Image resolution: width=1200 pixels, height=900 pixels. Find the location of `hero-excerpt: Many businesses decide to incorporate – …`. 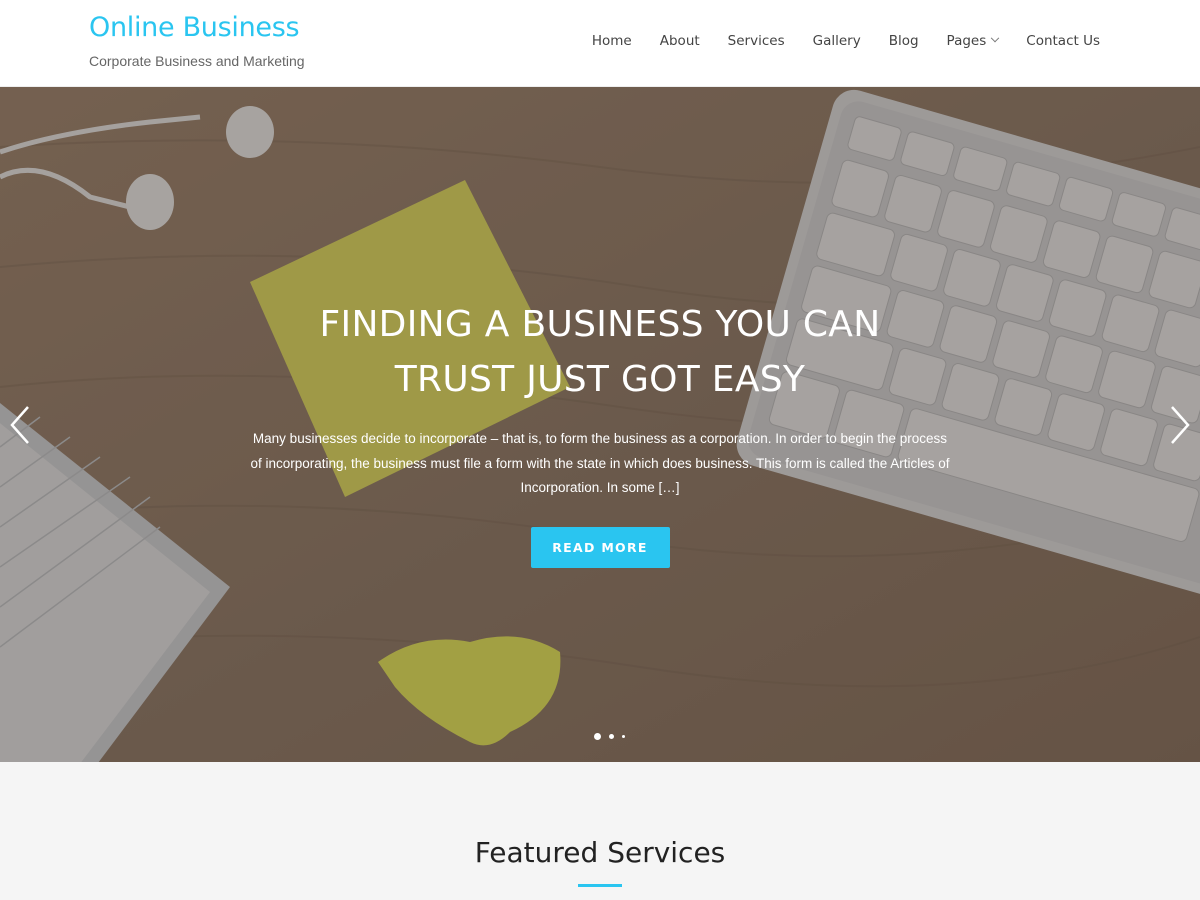

hero-excerpt: Many businesses decide to incorporate – … is located at coordinates (600, 463).